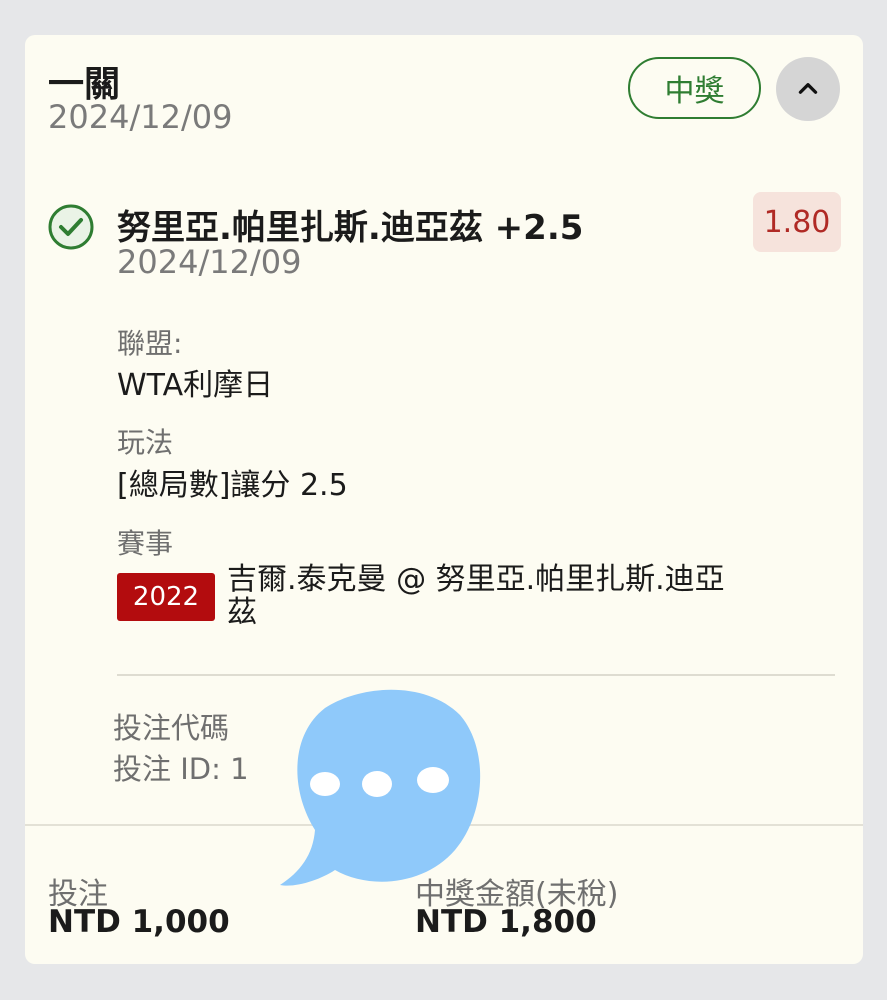  I want to click on selection-date: 2024/12/09, so click(209, 262).